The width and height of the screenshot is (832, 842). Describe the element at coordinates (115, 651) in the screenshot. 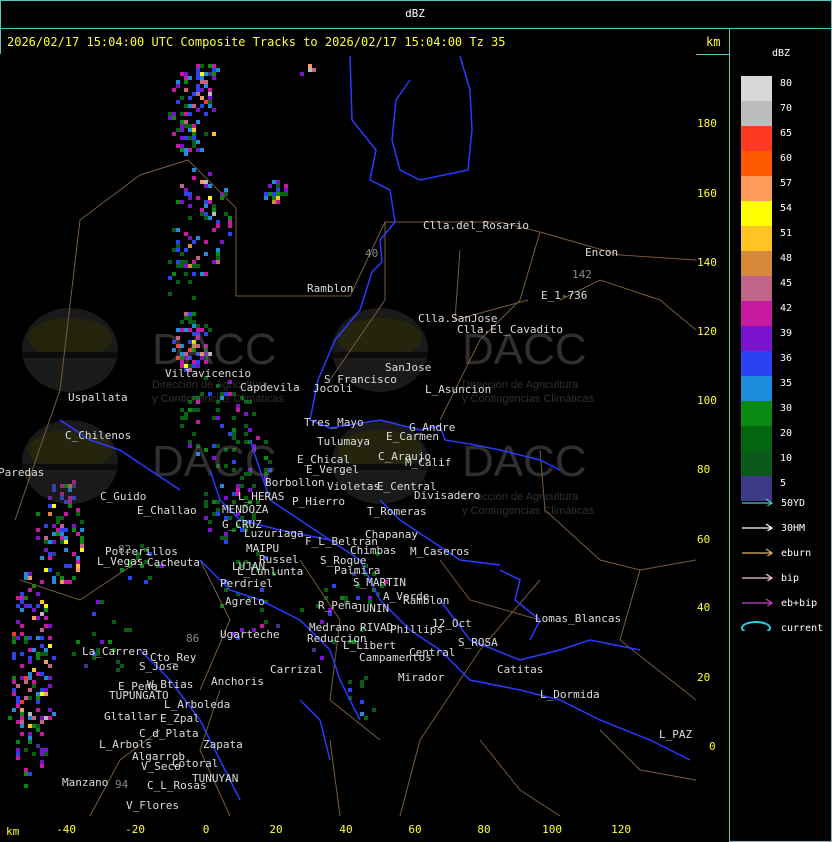

I see `place-label: La_Carrera` at that location.